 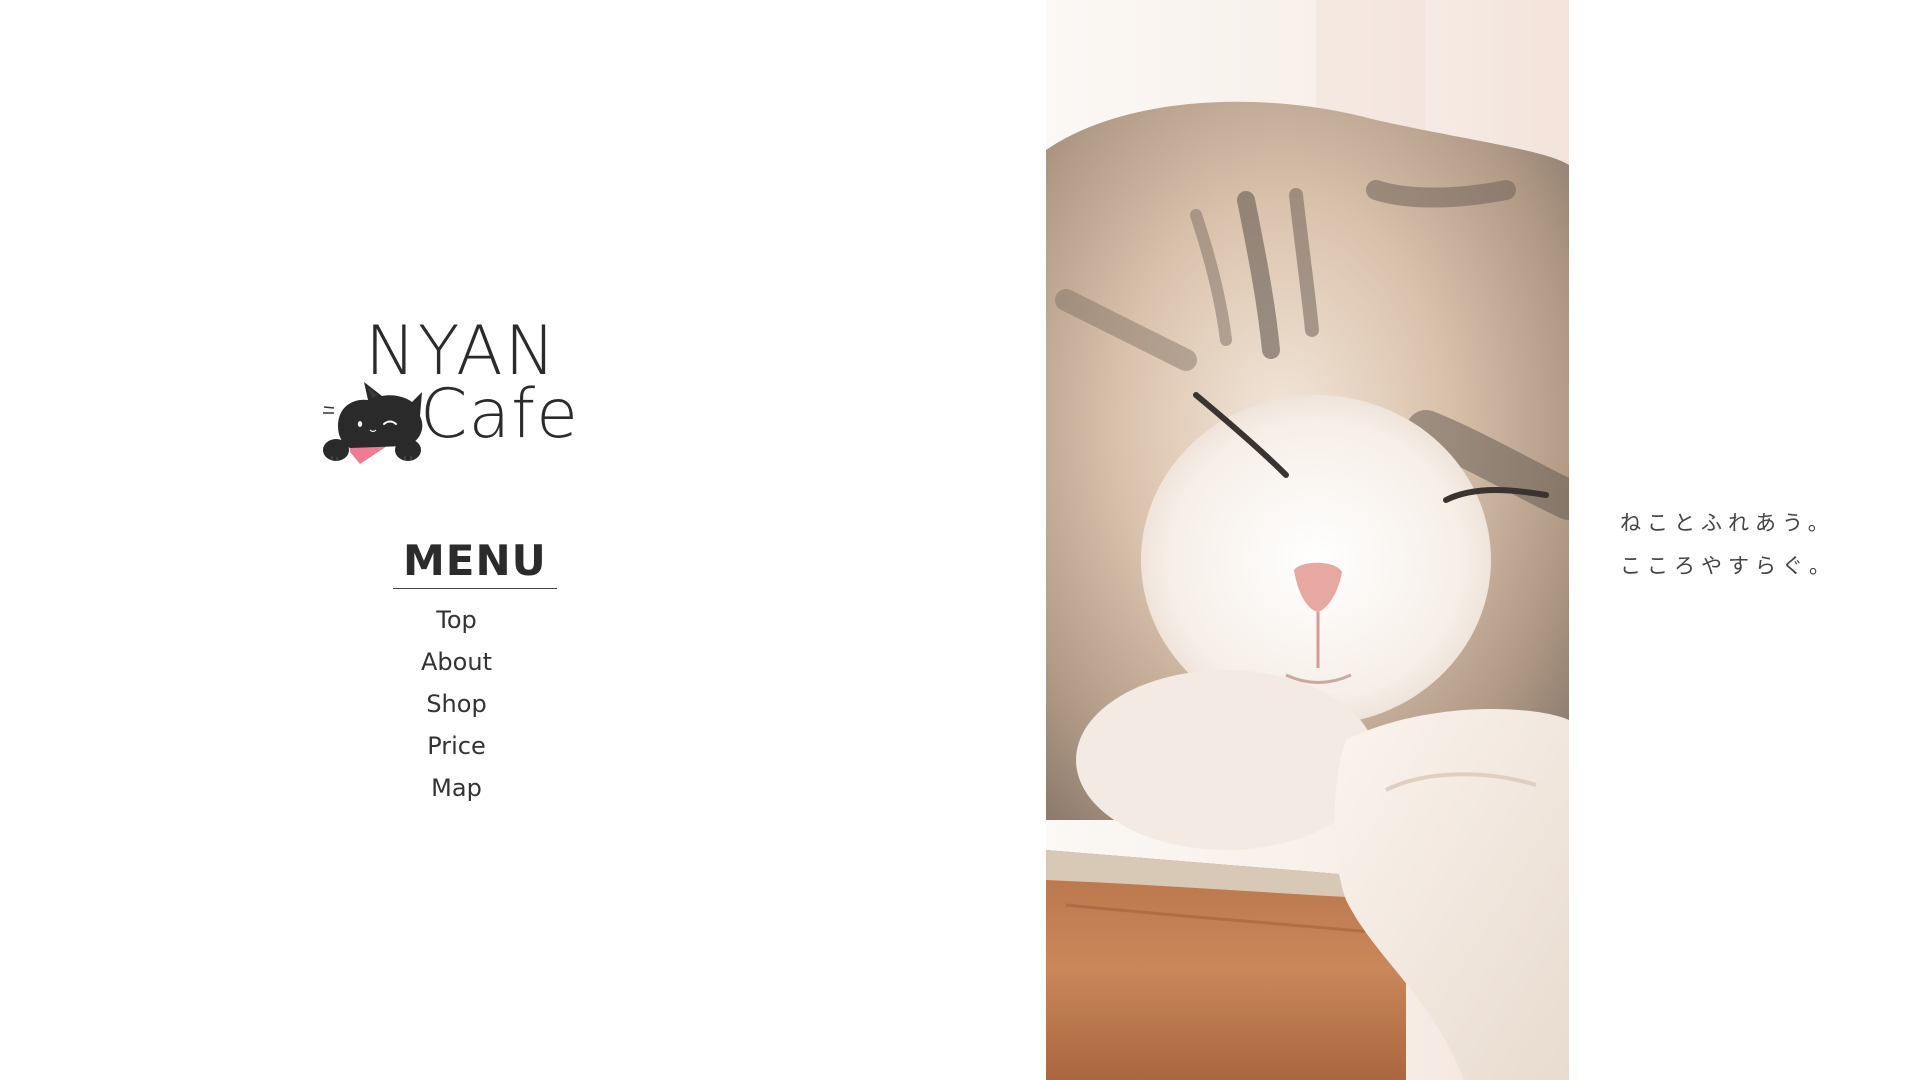 I want to click on tagline: ねことふれあう。 こころやすらぐ。, so click(x=1760, y=545).